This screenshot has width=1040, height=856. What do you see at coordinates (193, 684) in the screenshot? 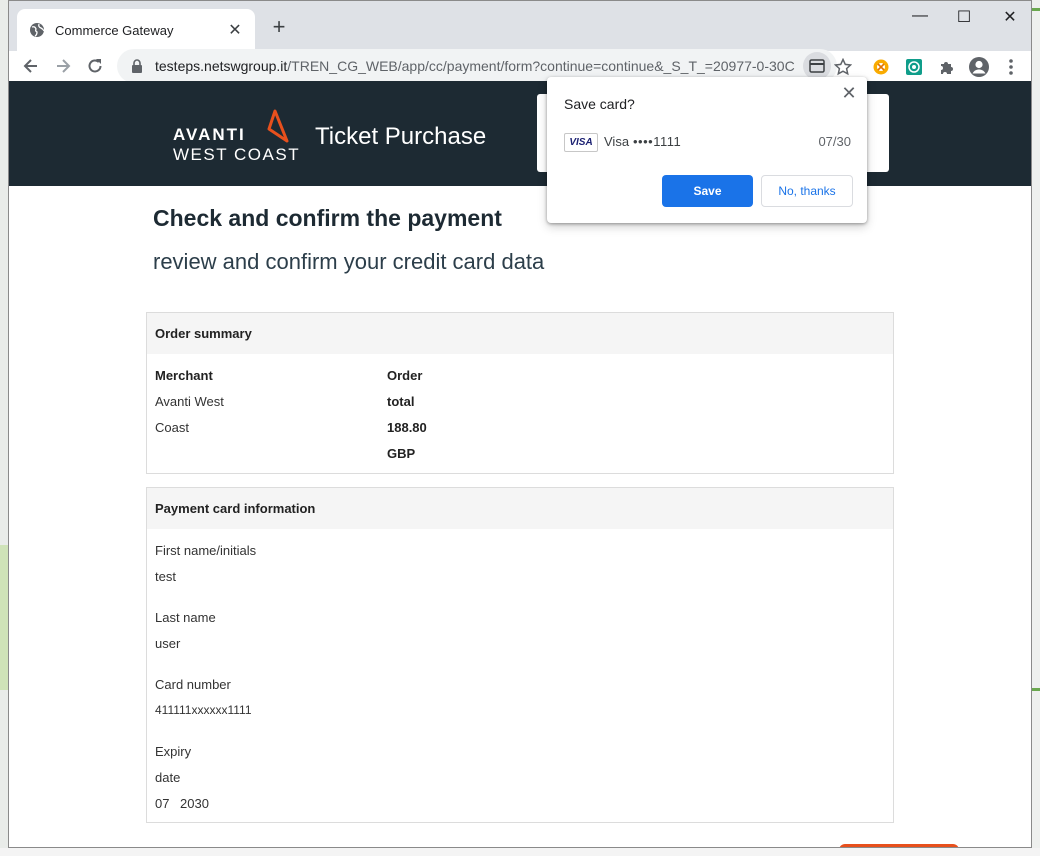
I see `card-number-label: Card number` at bounding box center [193, 684].